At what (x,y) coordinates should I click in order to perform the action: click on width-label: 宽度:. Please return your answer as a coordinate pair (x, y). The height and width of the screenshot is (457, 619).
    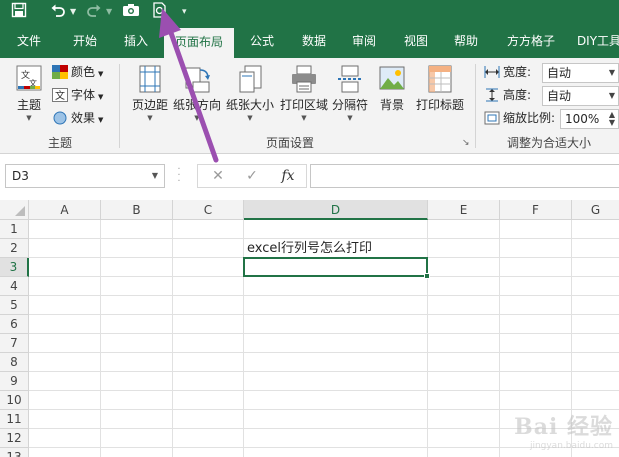
    Looking at the image, I should click on (507, 72).